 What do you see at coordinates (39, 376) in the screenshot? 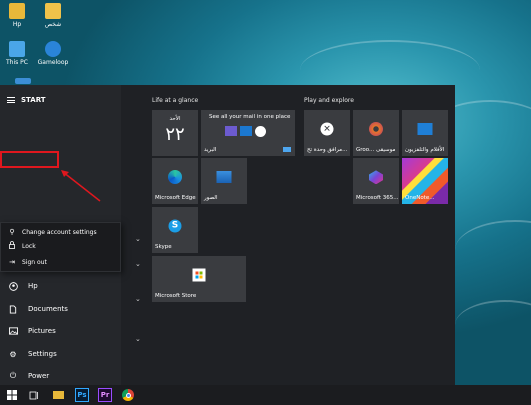
I see `rail-item-label: Power` at bounding box center [39, 376].